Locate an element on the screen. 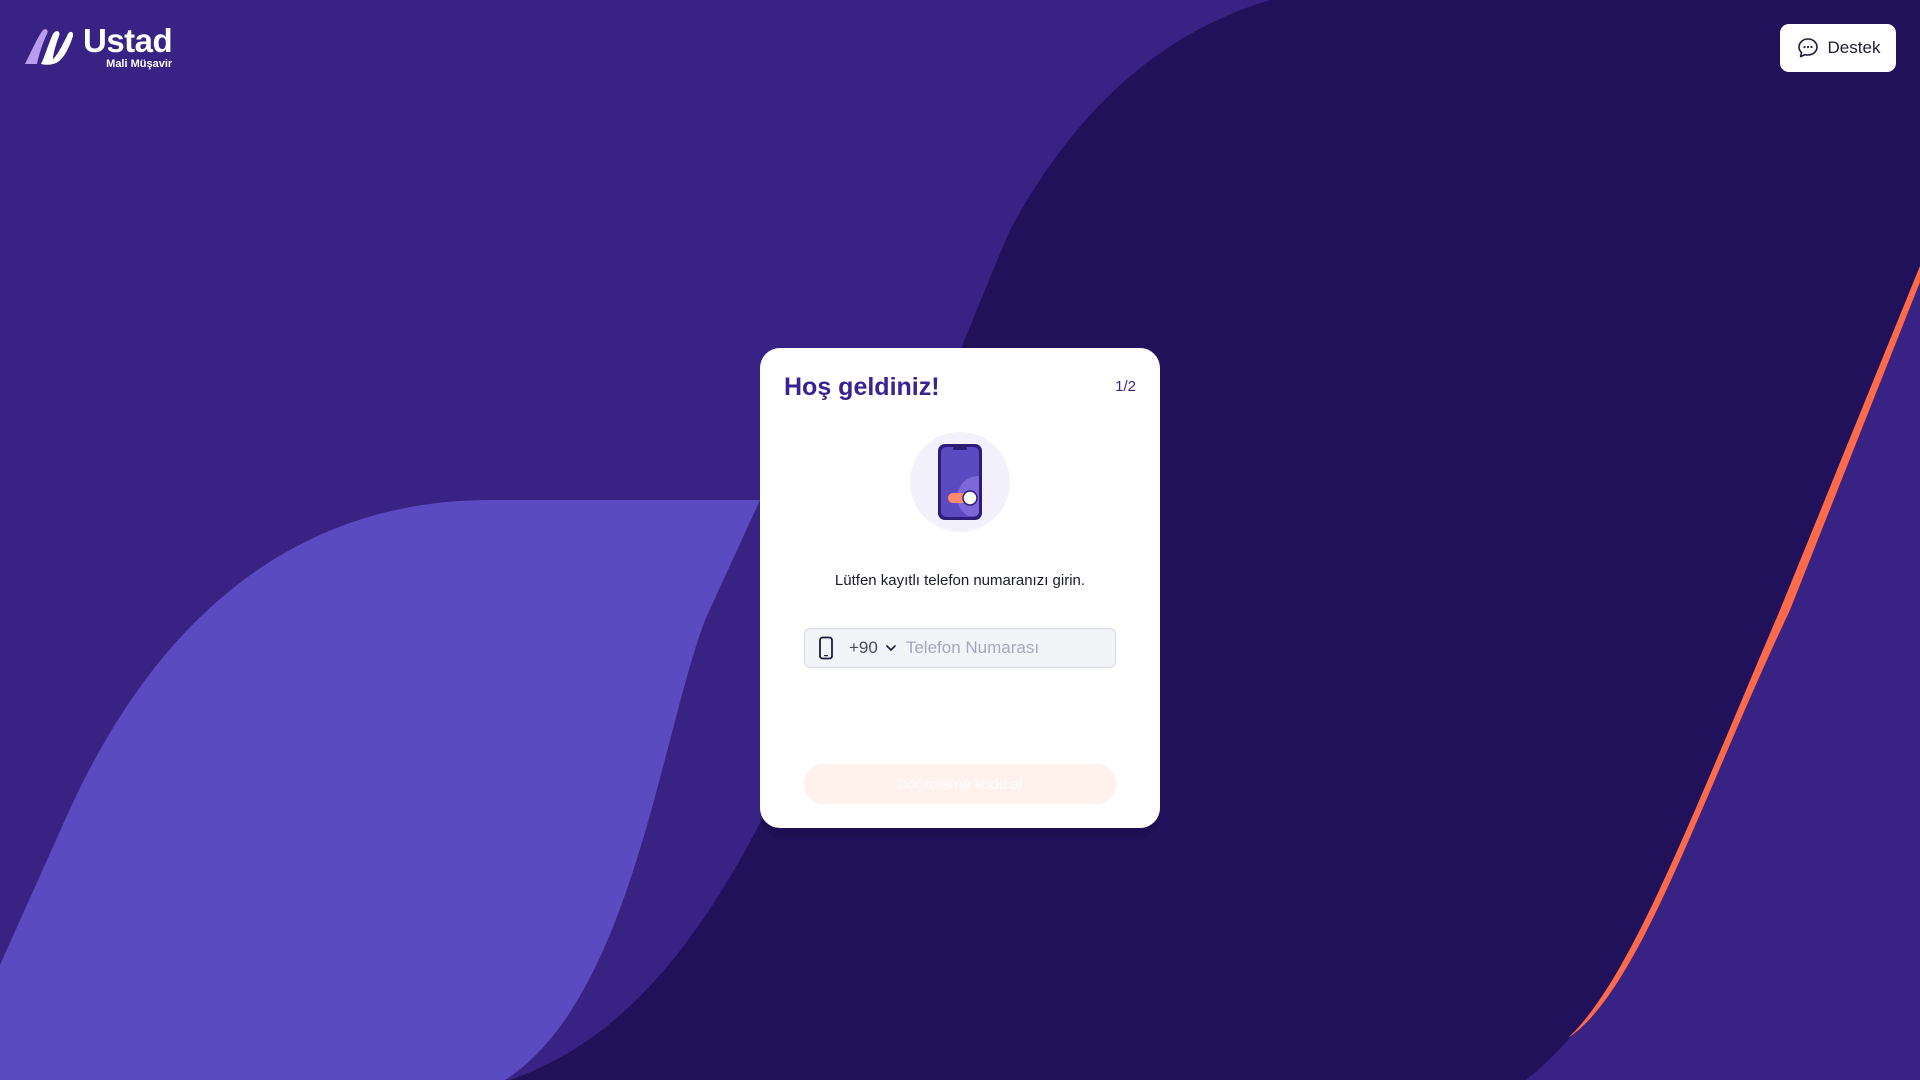  country-code-select: +90 is located at coordinates (873, 648).